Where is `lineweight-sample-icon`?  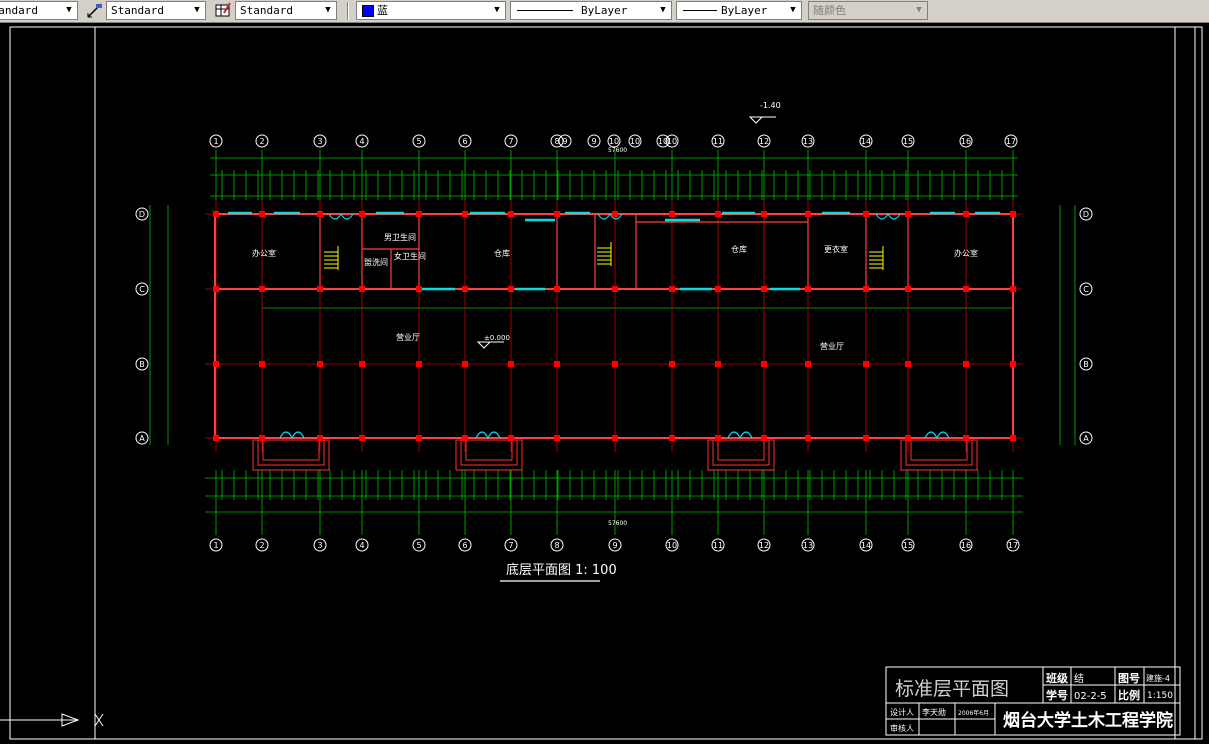
lineweight-sample-icon is located at coordinates (700, 10).